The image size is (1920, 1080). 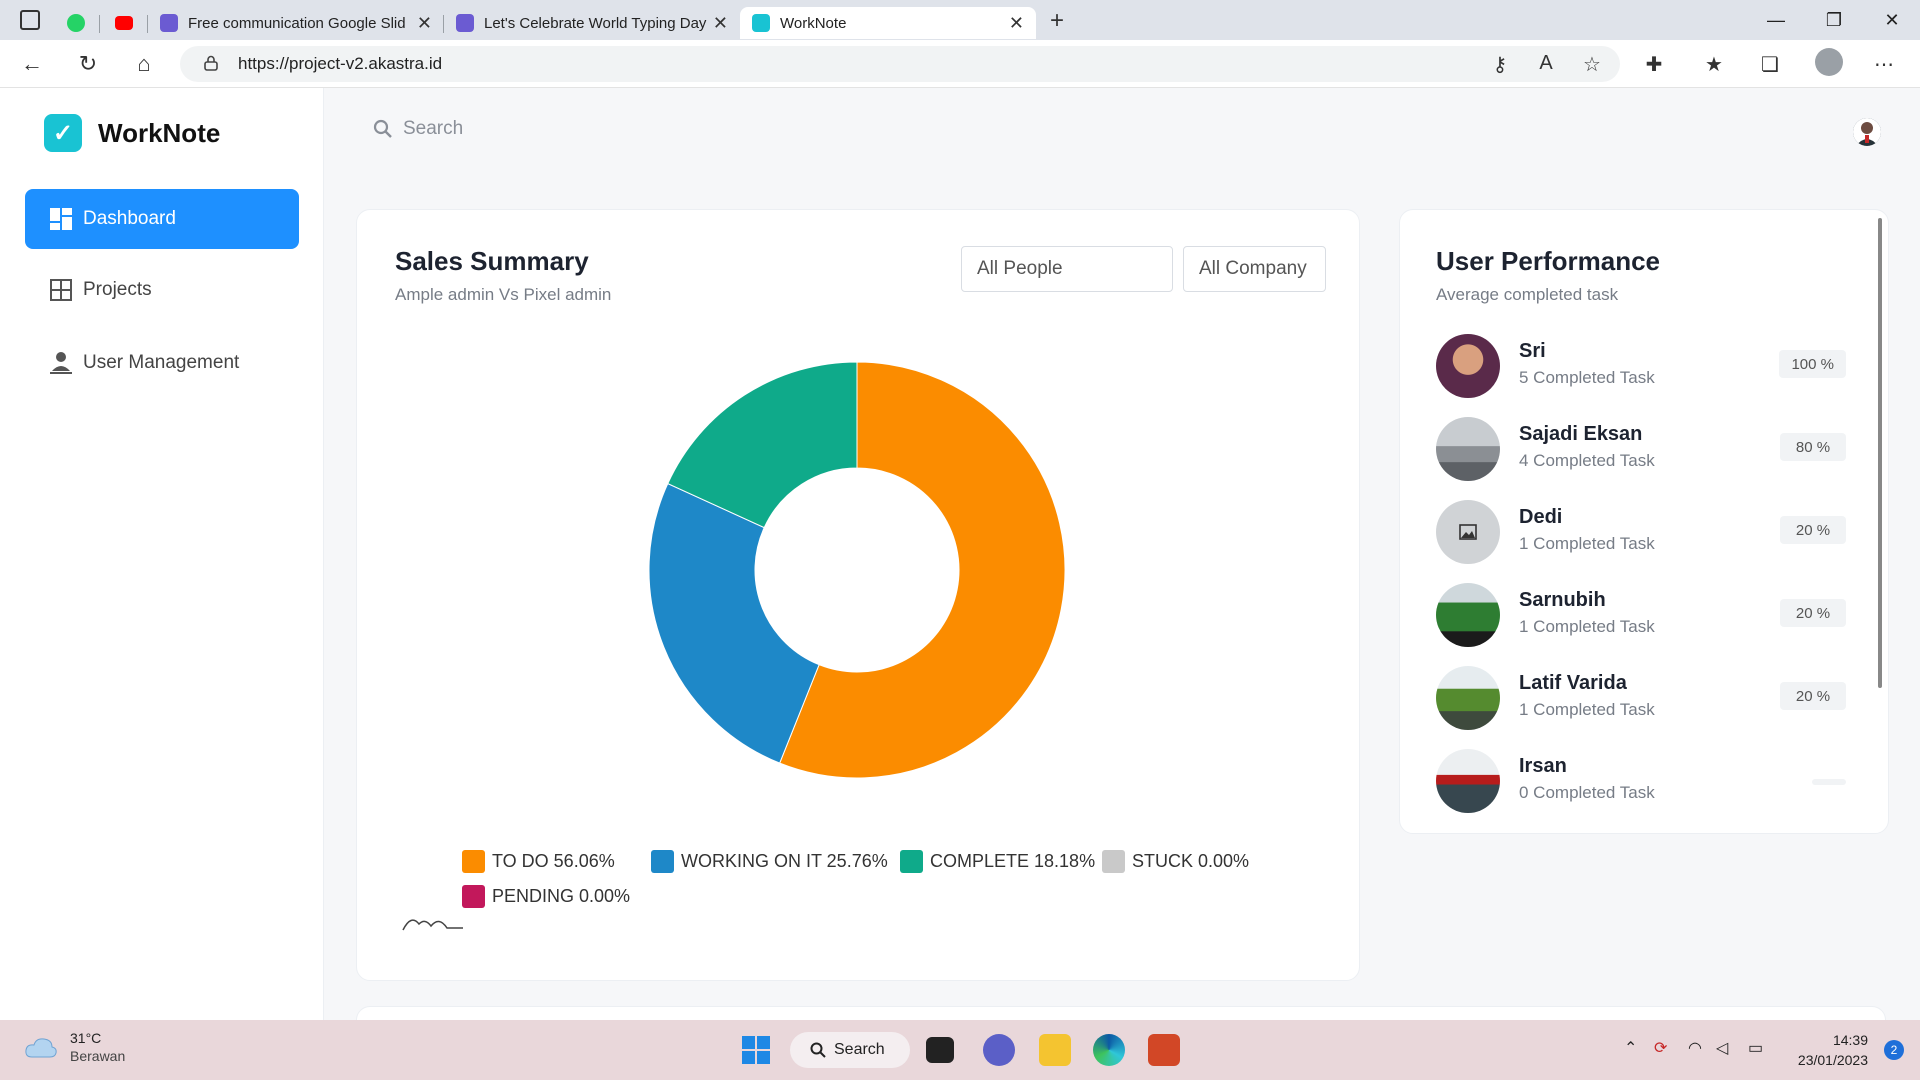 What do you see at coordinates (1057, 21) in the screenshot?
I see `new-tab-button: +` at bounding box center [1057, 21].